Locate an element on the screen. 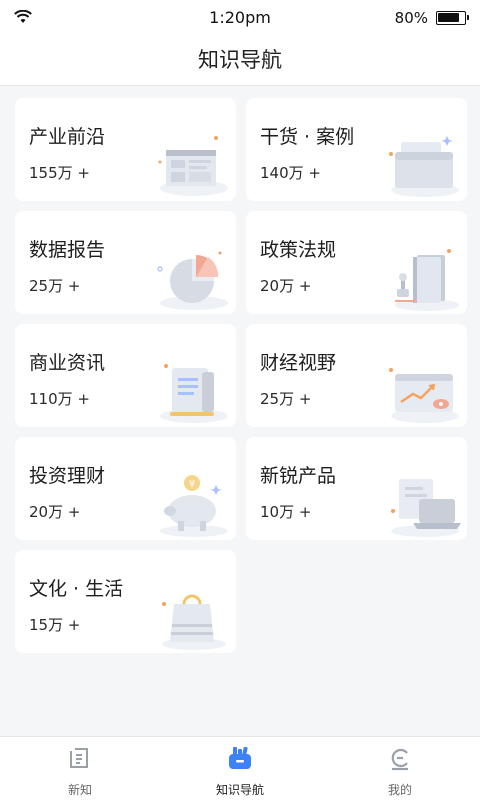  scroll-document-illustration is located at coordinates (194, 393).